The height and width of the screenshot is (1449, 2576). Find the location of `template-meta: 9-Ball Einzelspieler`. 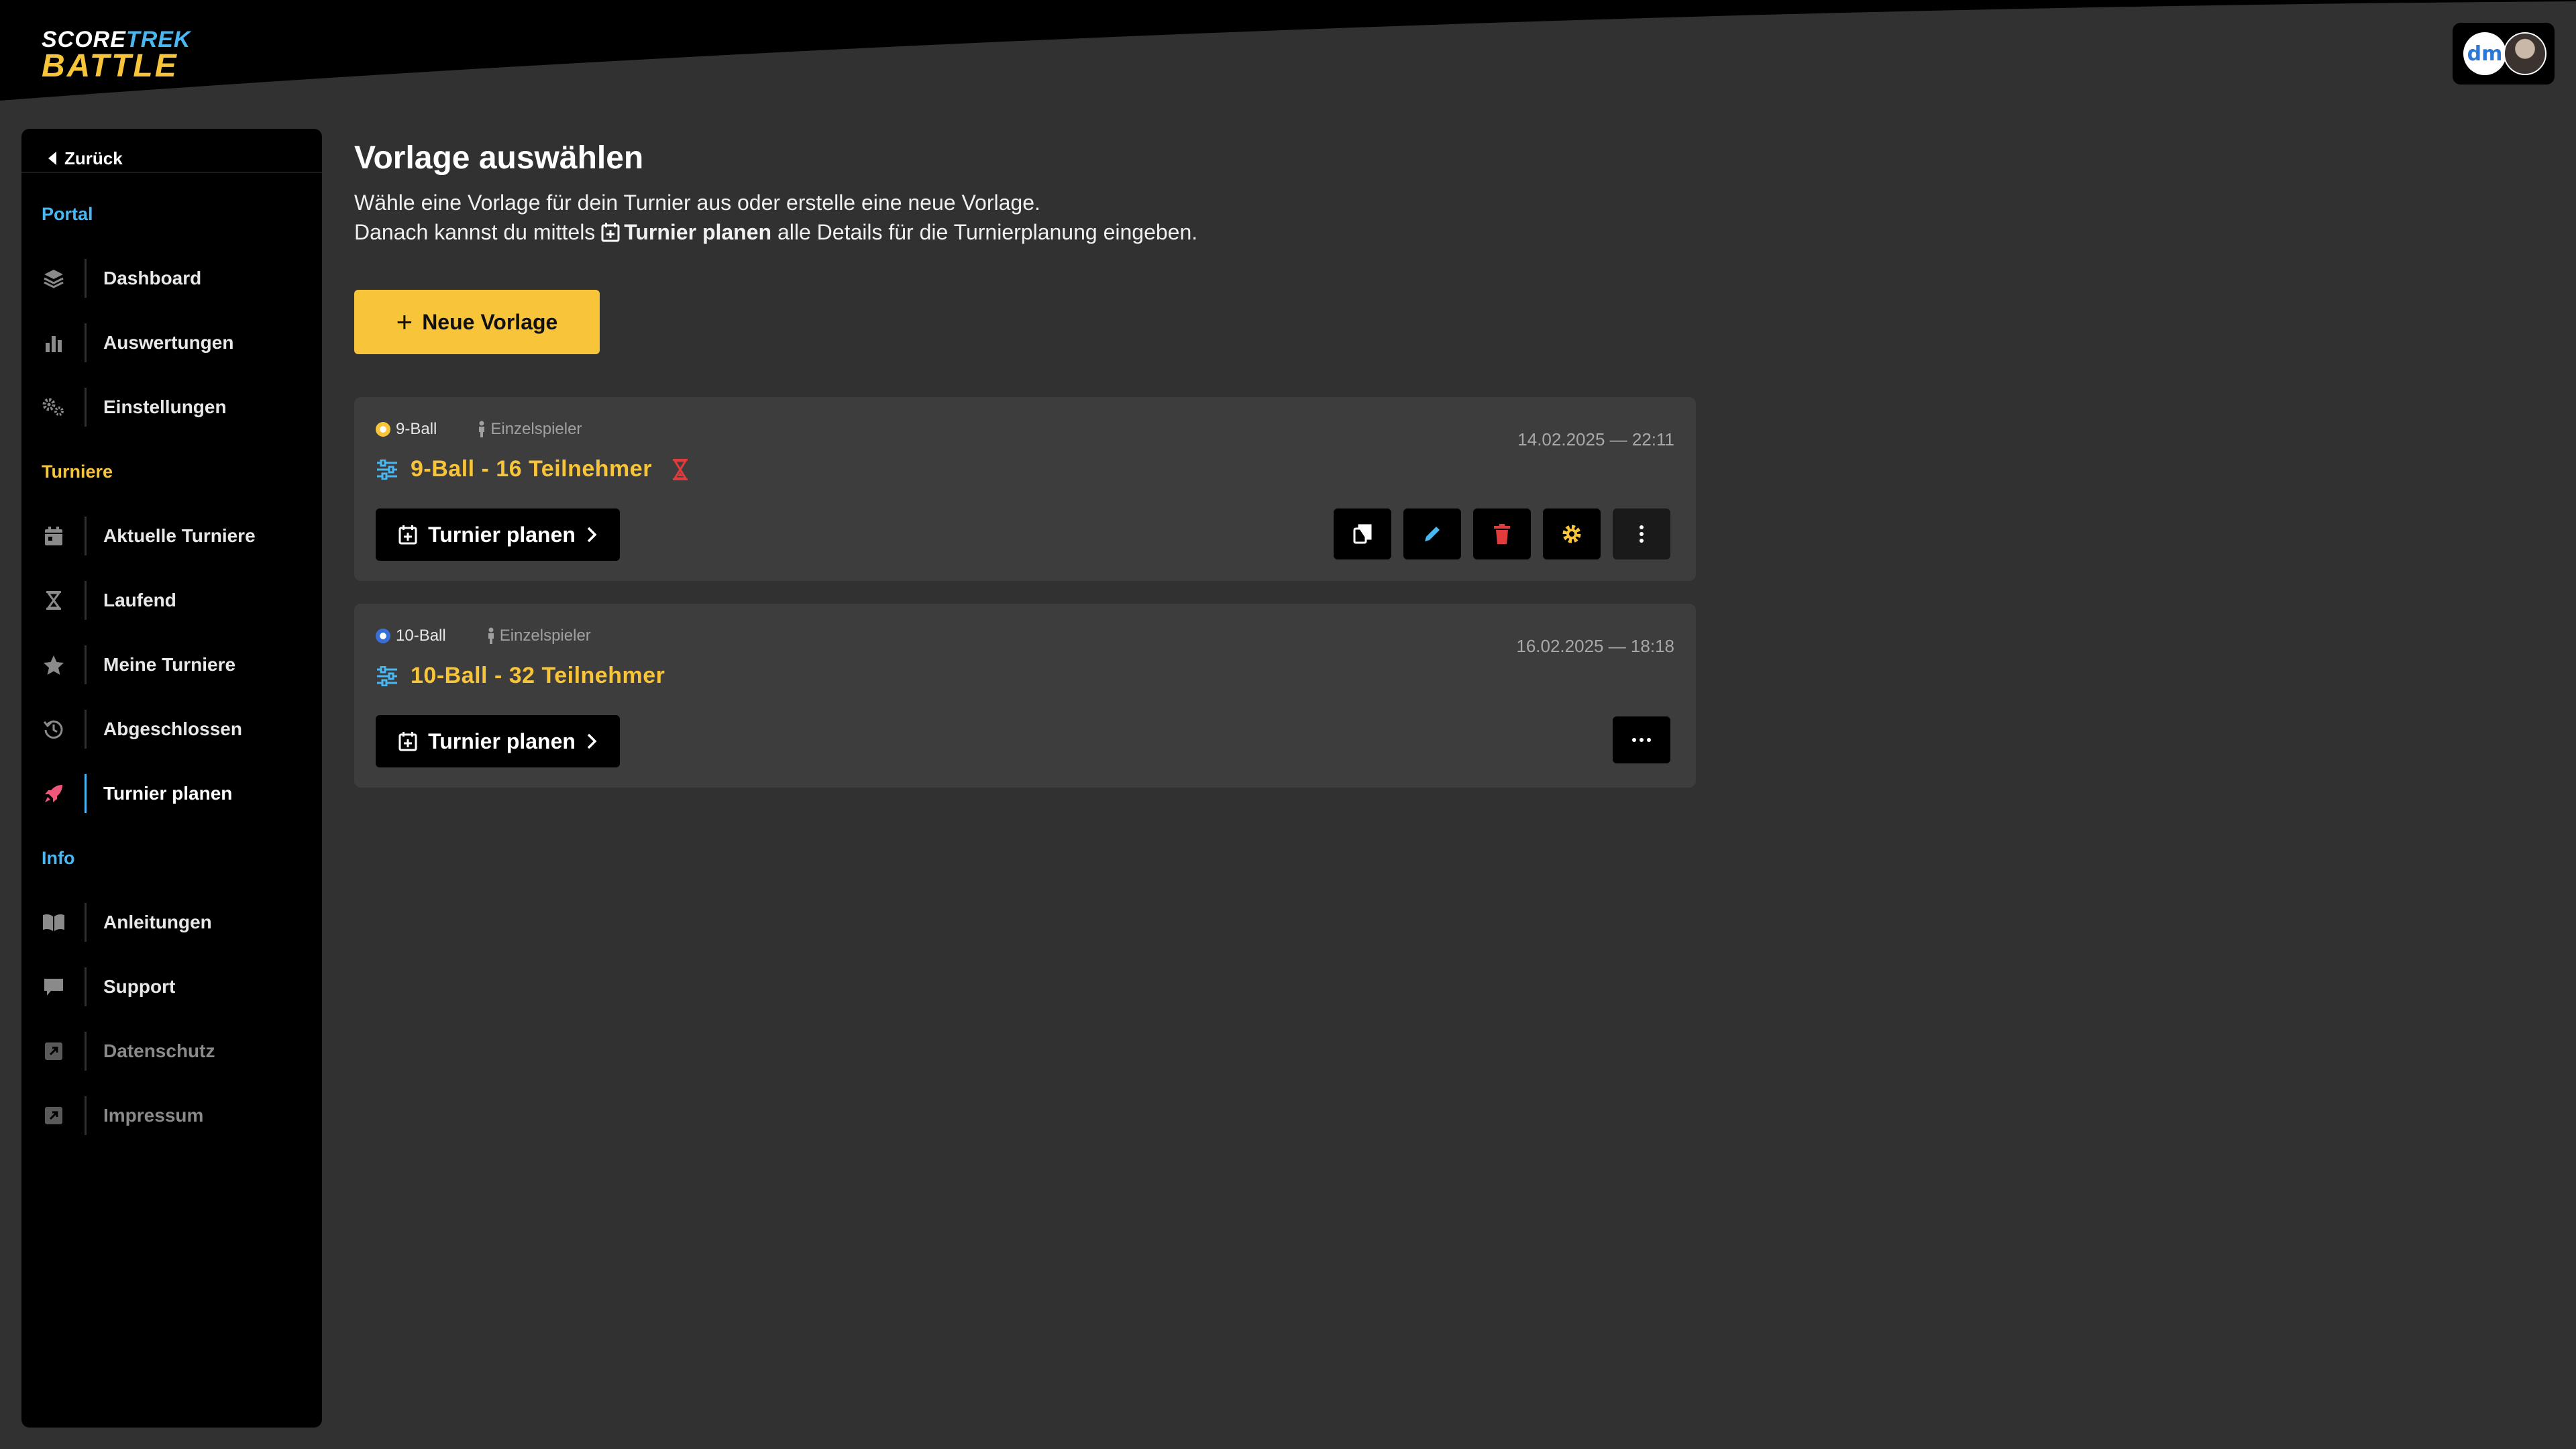

template-meta: 9-Ball Einzelspieler is located at coordinates (479, 429).